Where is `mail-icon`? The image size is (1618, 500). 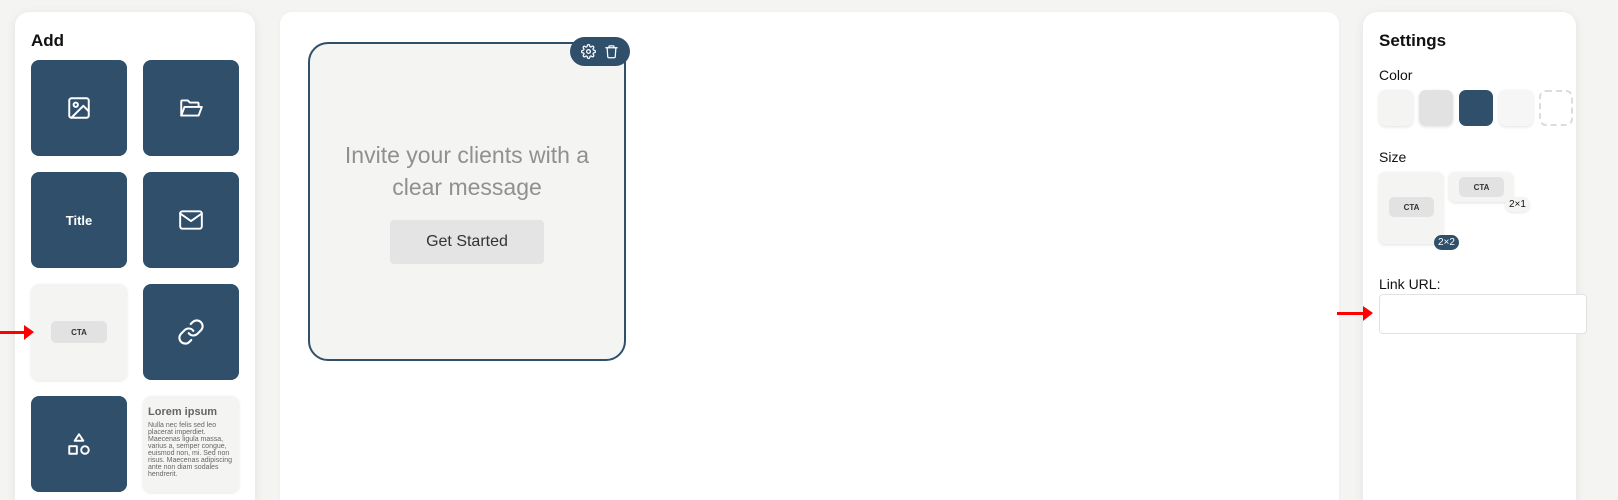
mail-icon is located at coordinates (191, 220).